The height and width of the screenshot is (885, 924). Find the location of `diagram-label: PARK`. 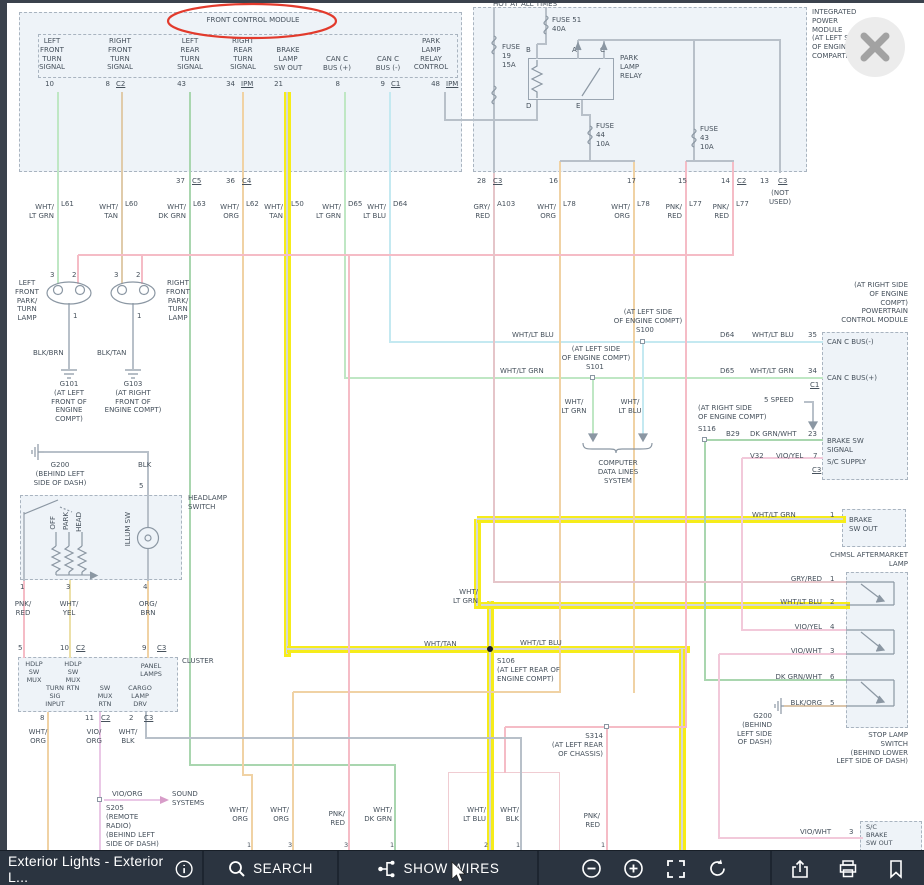

diagram-label: PARK is located at coordinates (66, 521).